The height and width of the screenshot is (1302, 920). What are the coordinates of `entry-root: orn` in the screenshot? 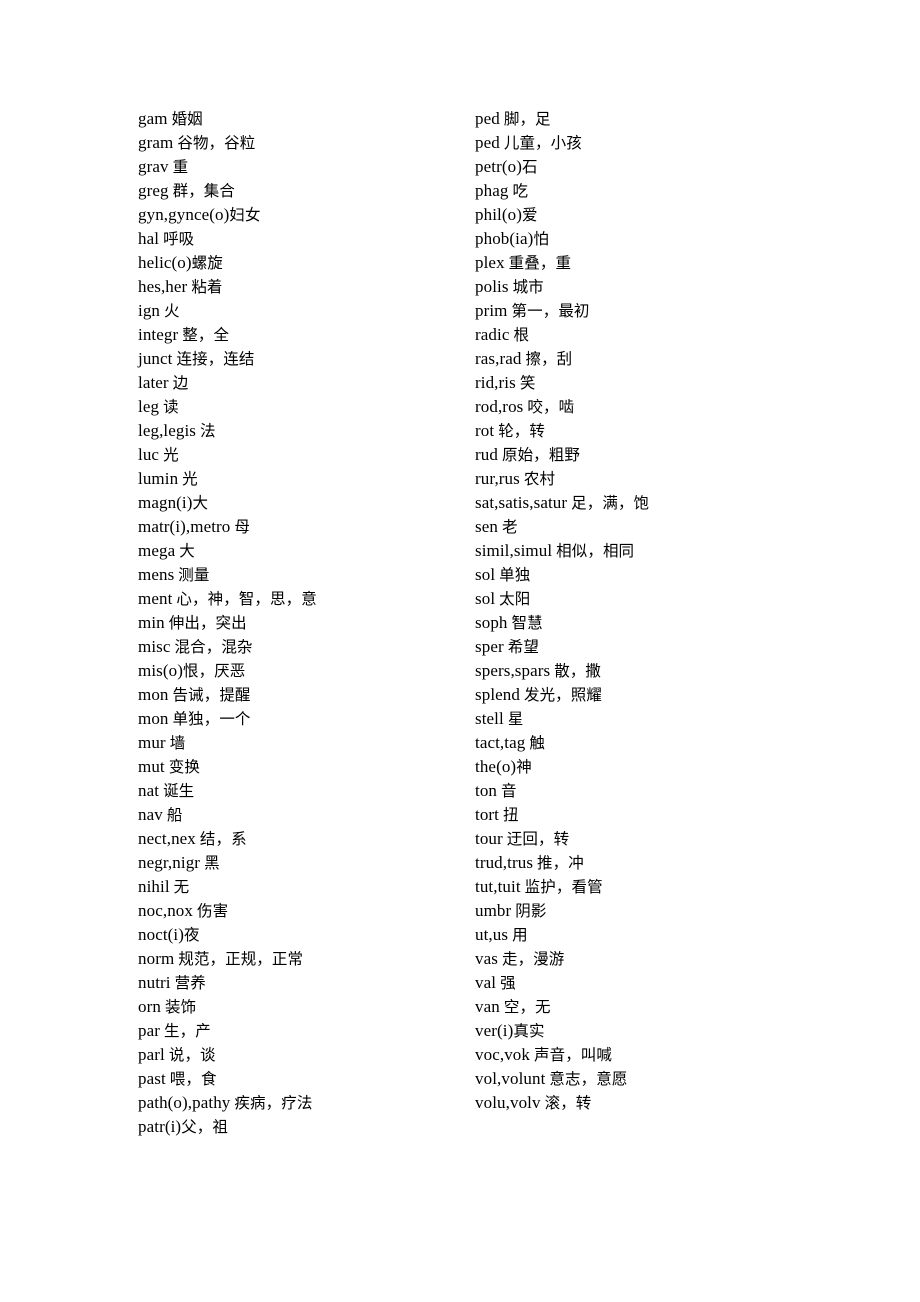 It's located at (149, 1006).